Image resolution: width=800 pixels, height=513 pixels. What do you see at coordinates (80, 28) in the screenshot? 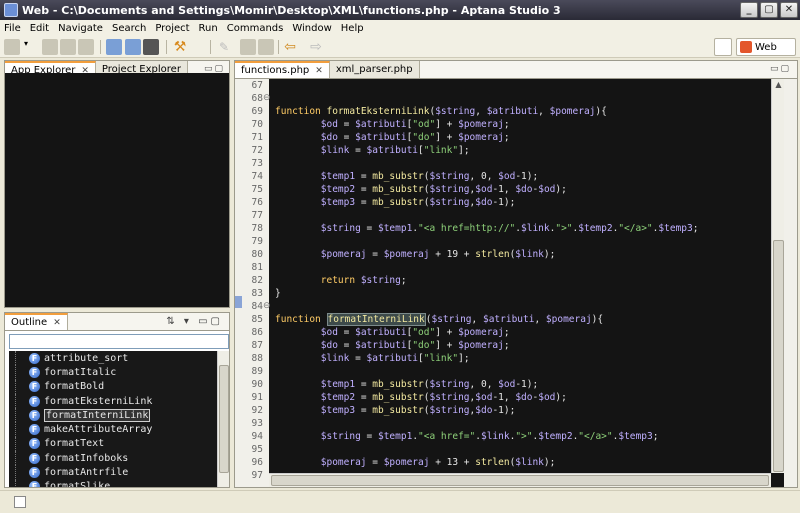
I see `menu-navigate: Navigate` at bounding box center [80, 28].